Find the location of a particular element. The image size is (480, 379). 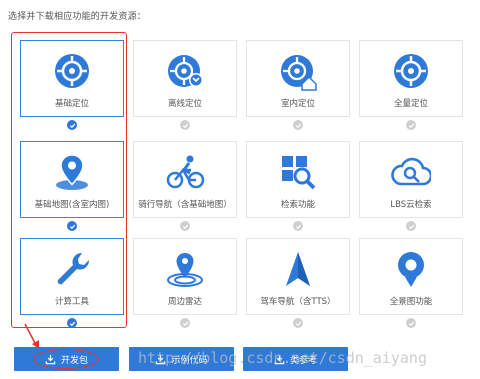

cloud-search-icon is located at coordinates (411, 172).